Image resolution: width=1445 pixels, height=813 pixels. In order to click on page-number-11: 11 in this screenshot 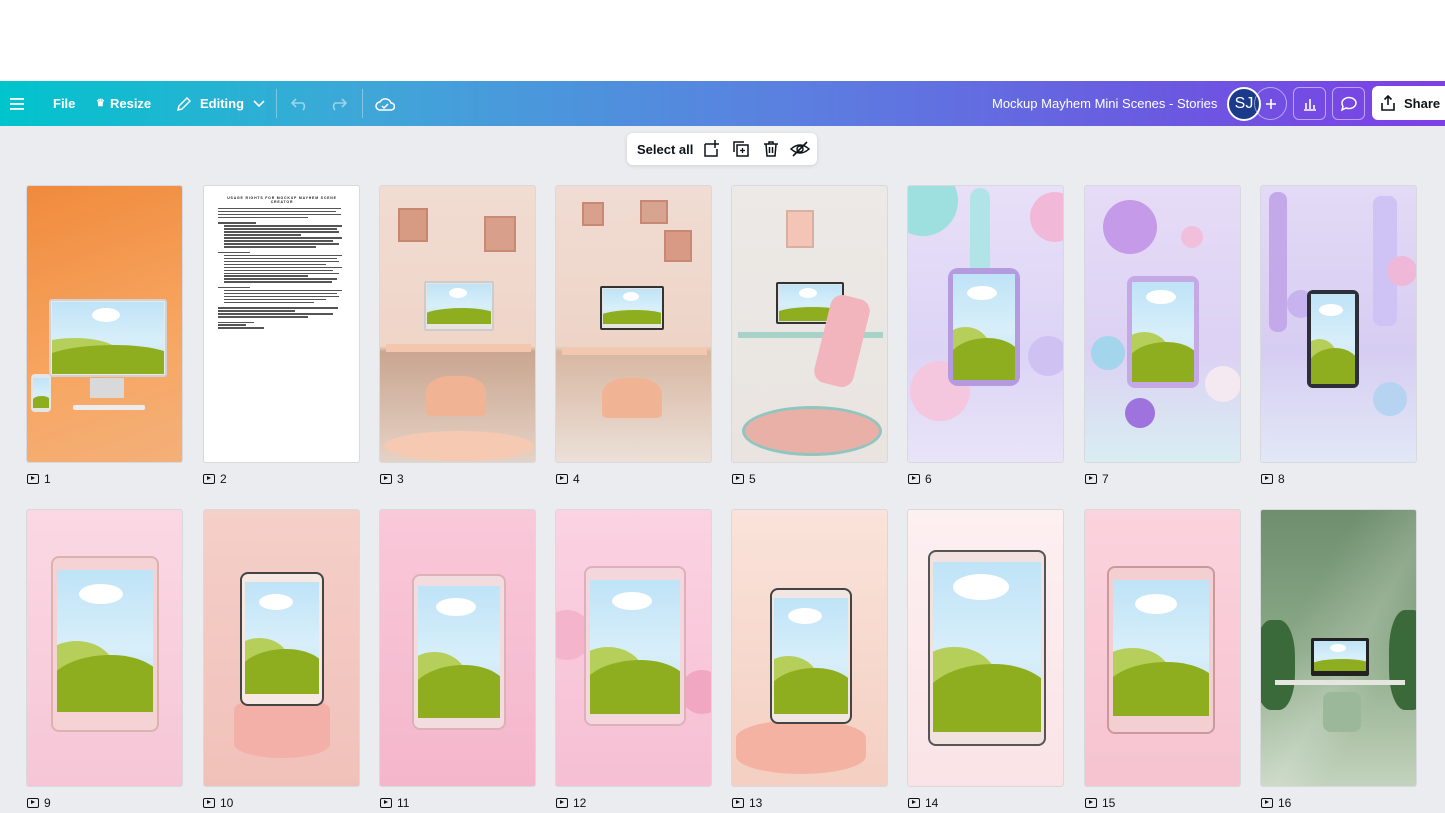, I will do `click(394, 803)`.